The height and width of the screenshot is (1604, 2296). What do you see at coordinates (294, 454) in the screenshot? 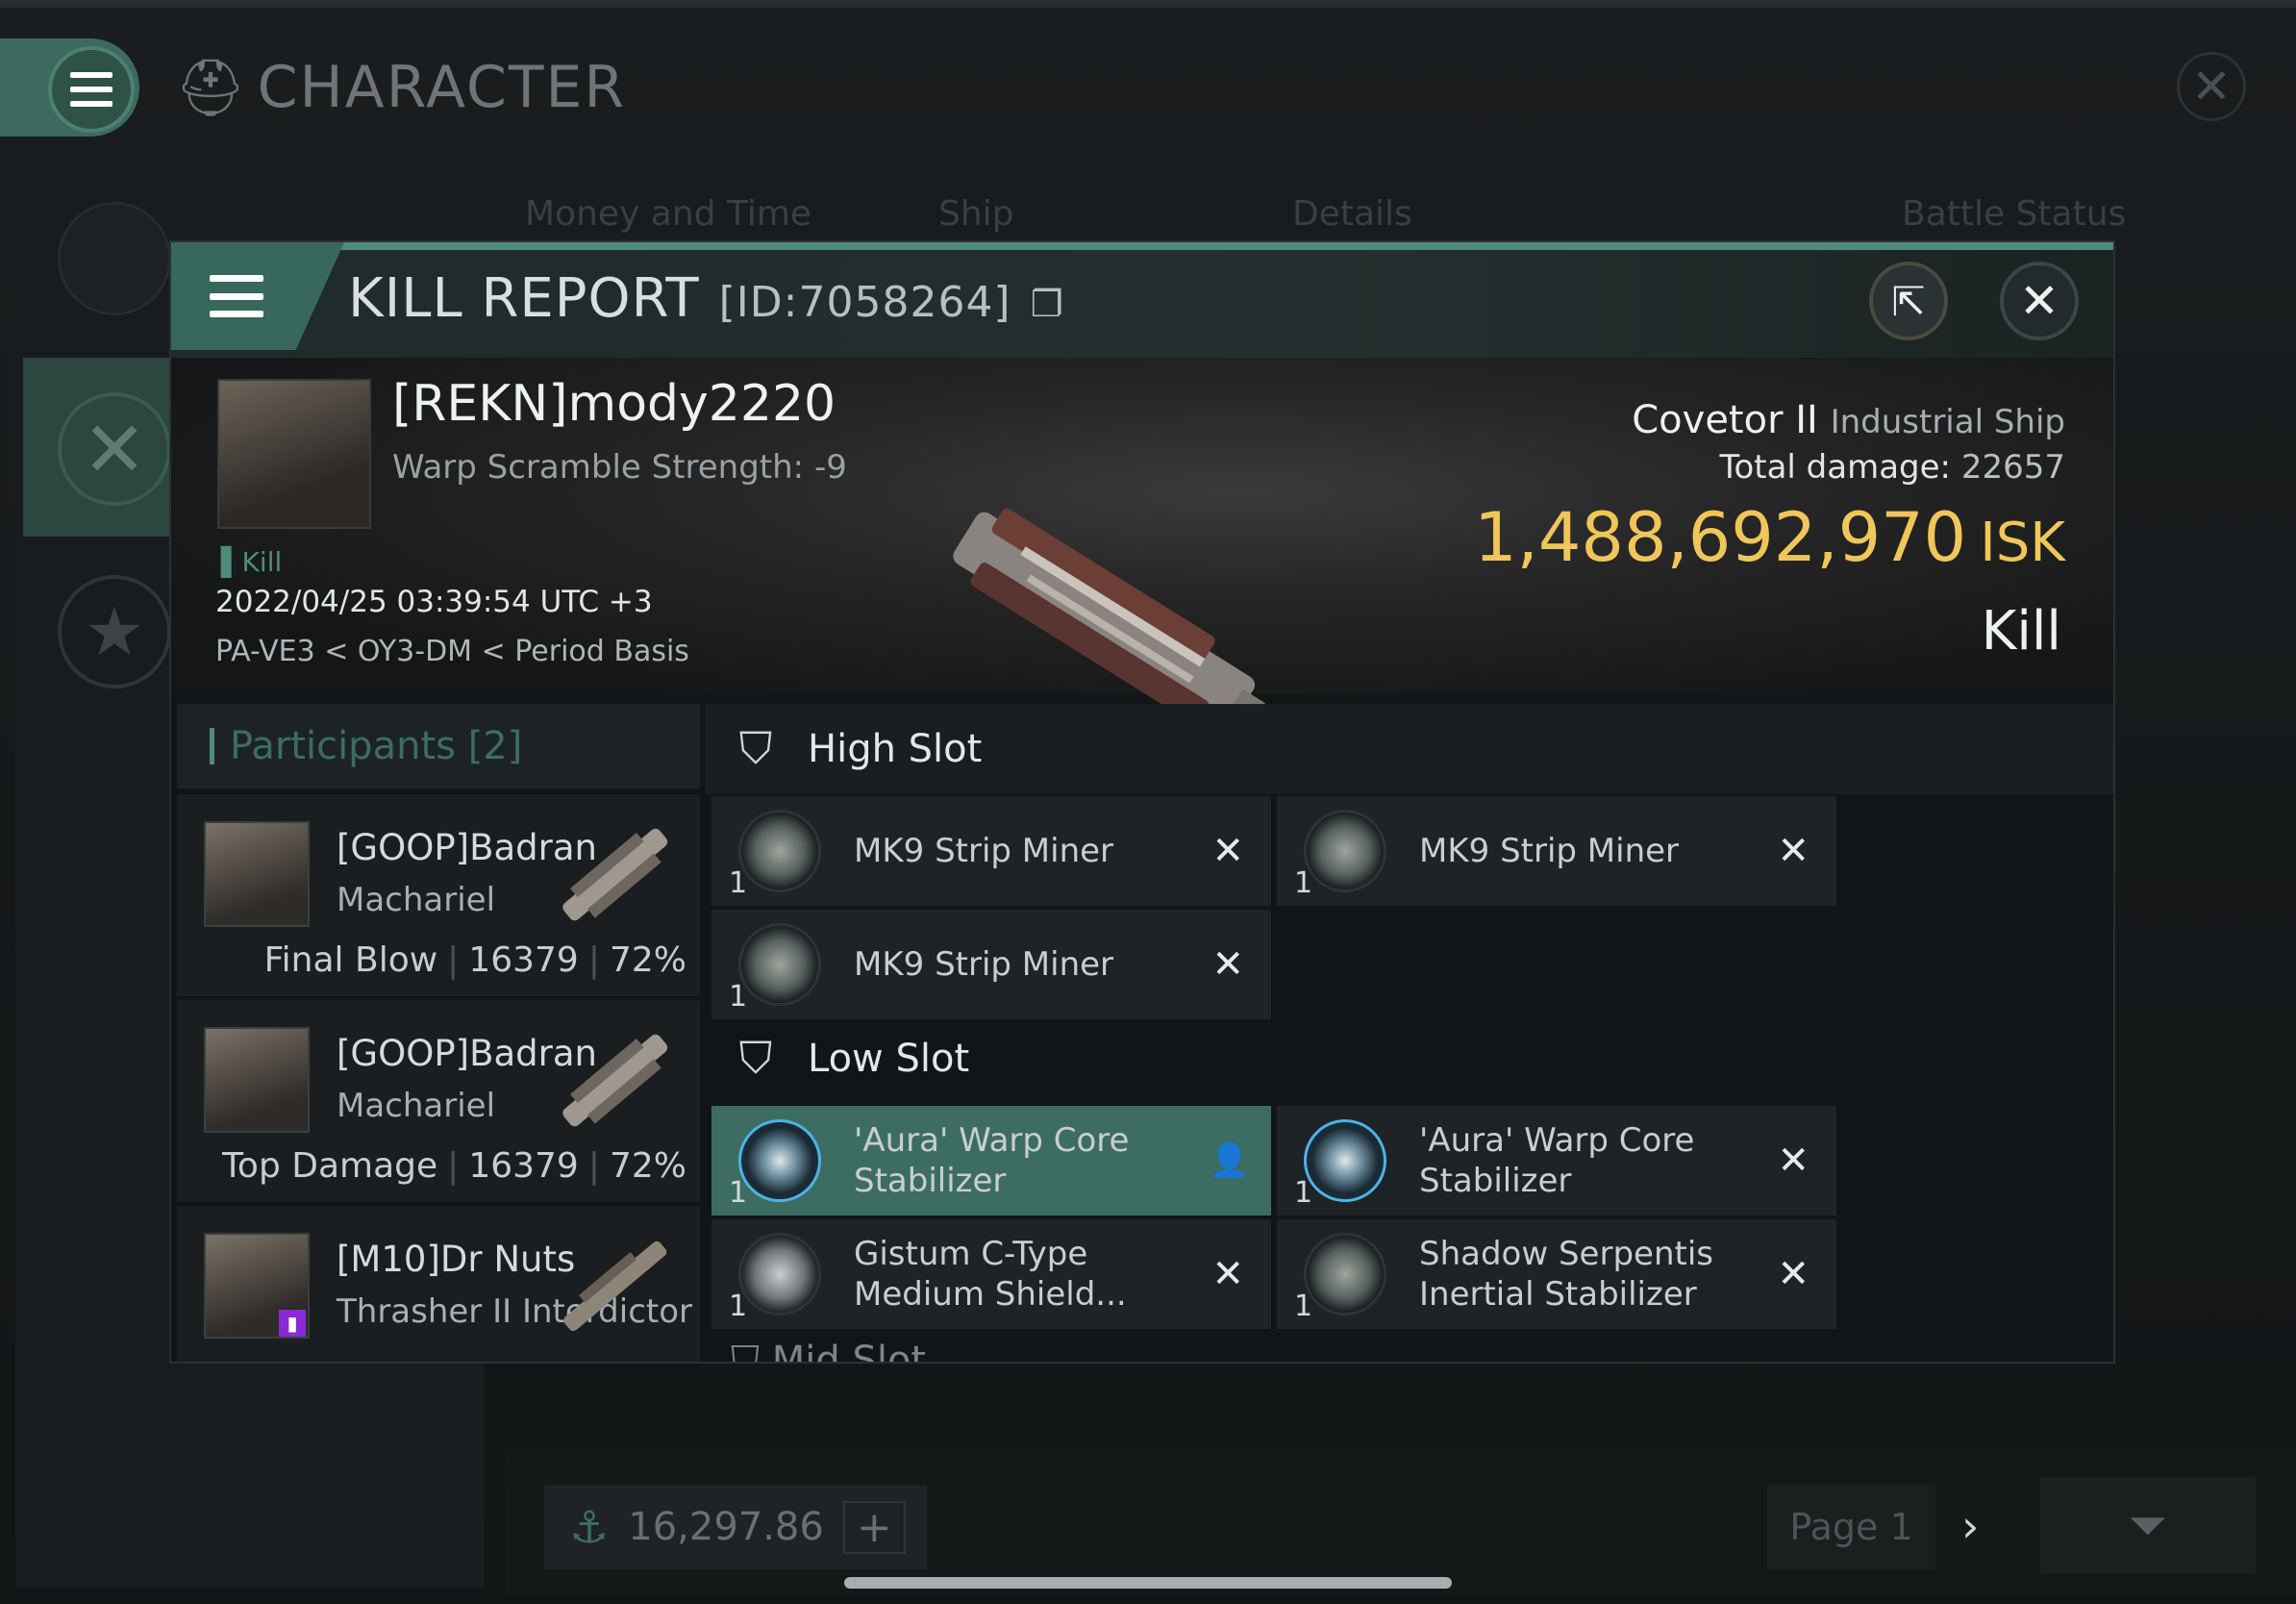
I see `victim-portrait` at bounding box center [294, 454].